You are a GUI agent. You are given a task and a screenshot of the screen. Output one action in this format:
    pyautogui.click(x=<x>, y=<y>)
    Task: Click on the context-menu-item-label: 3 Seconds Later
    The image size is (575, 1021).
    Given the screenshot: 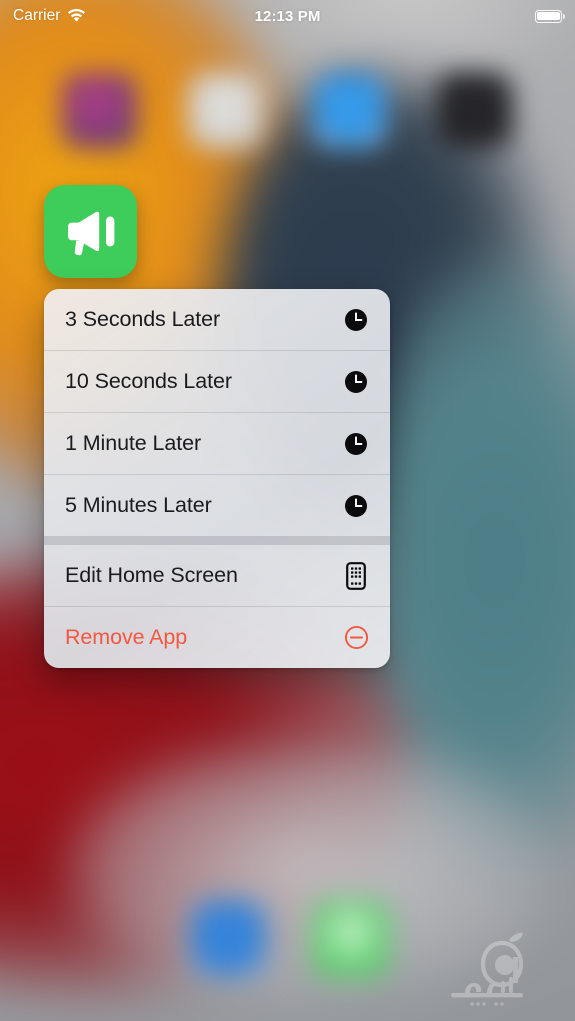 What is the action you would take?
    pyautogui.click(x=143, y=319)
    